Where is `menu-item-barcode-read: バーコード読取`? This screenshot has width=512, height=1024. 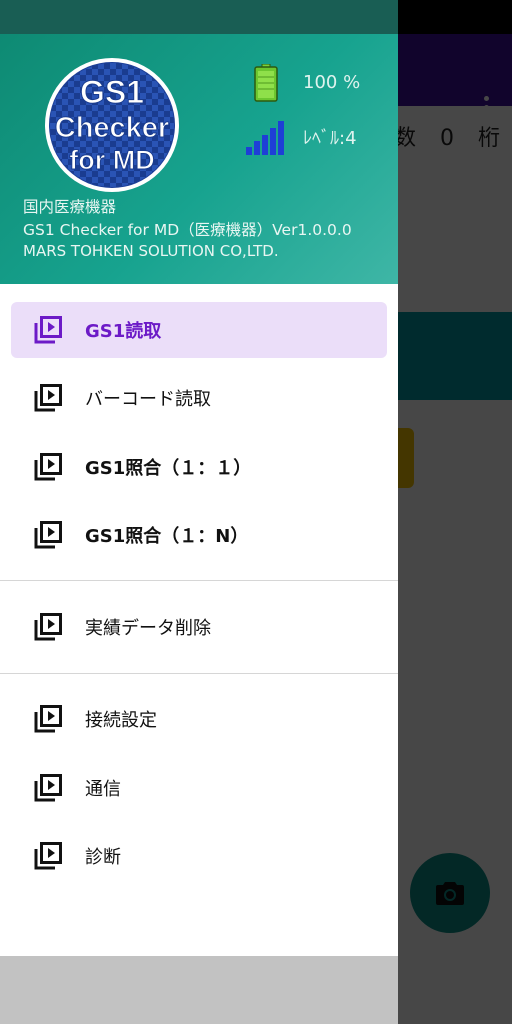
menu-item-barcode-read: バーコード読取 is located at coordinates (199, 398).